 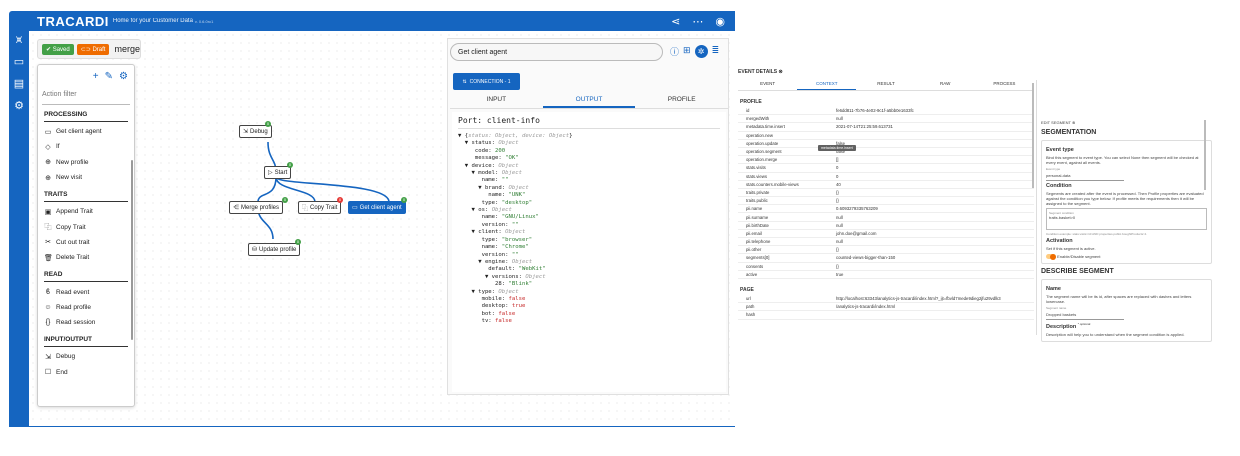 I want to click on activation-toggle-label: Enable/Disable segment, so click(x=1079, y=256).